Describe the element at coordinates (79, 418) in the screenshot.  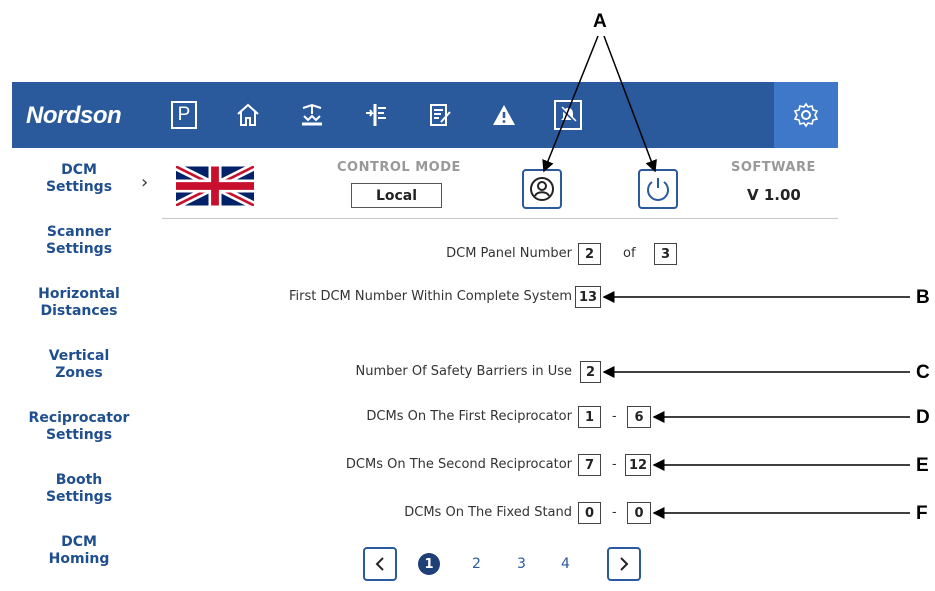
I see `sidebar-item-label: Reciprocator` at that location.